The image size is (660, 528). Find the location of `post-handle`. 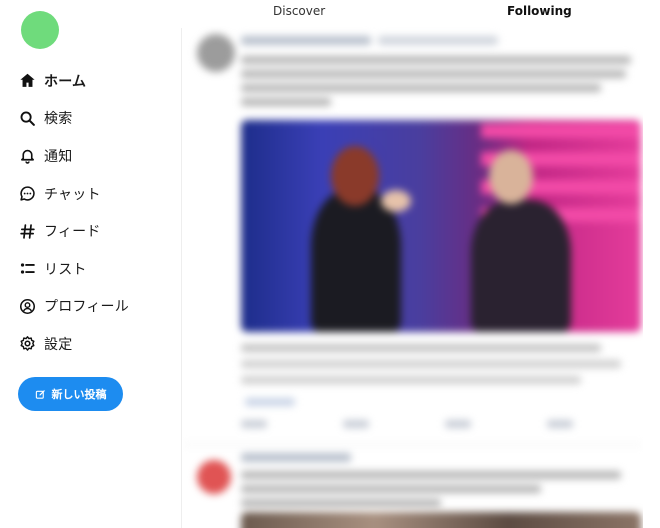

post-handle is located at coordinates (438, 40).